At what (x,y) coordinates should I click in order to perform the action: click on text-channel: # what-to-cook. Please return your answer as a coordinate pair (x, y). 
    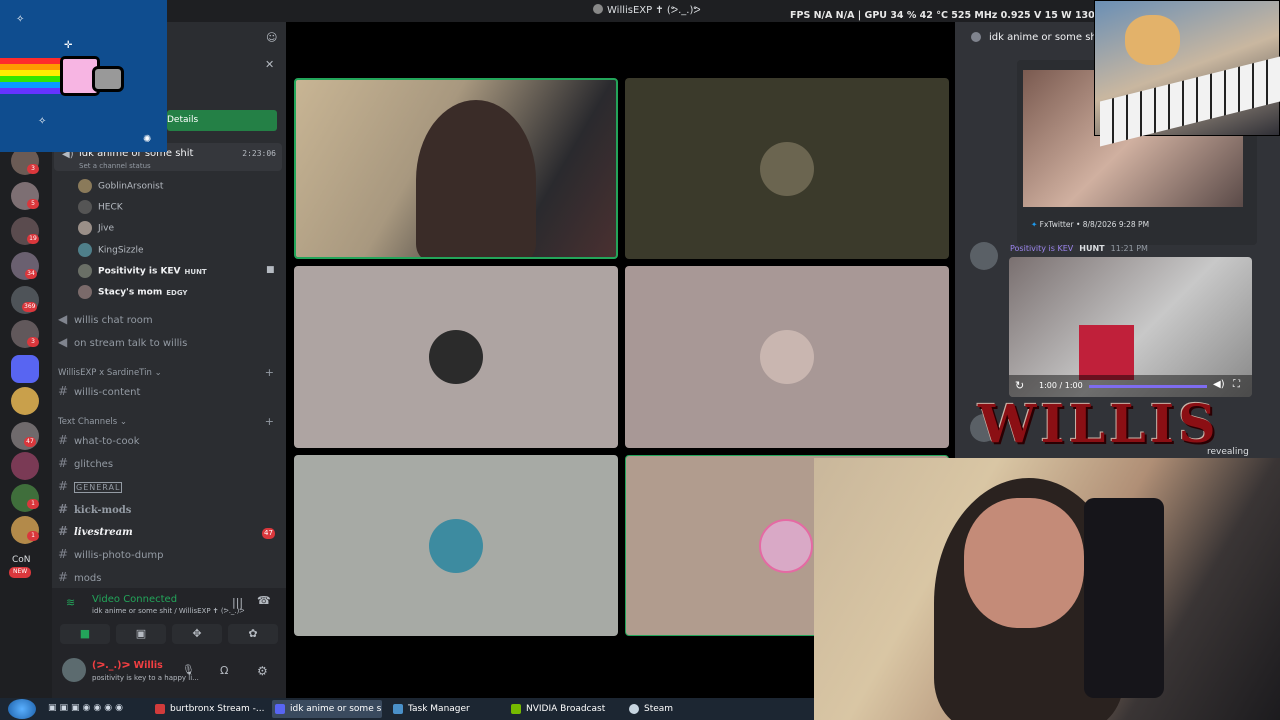
    Looking at the image, I should click on (99, 442).